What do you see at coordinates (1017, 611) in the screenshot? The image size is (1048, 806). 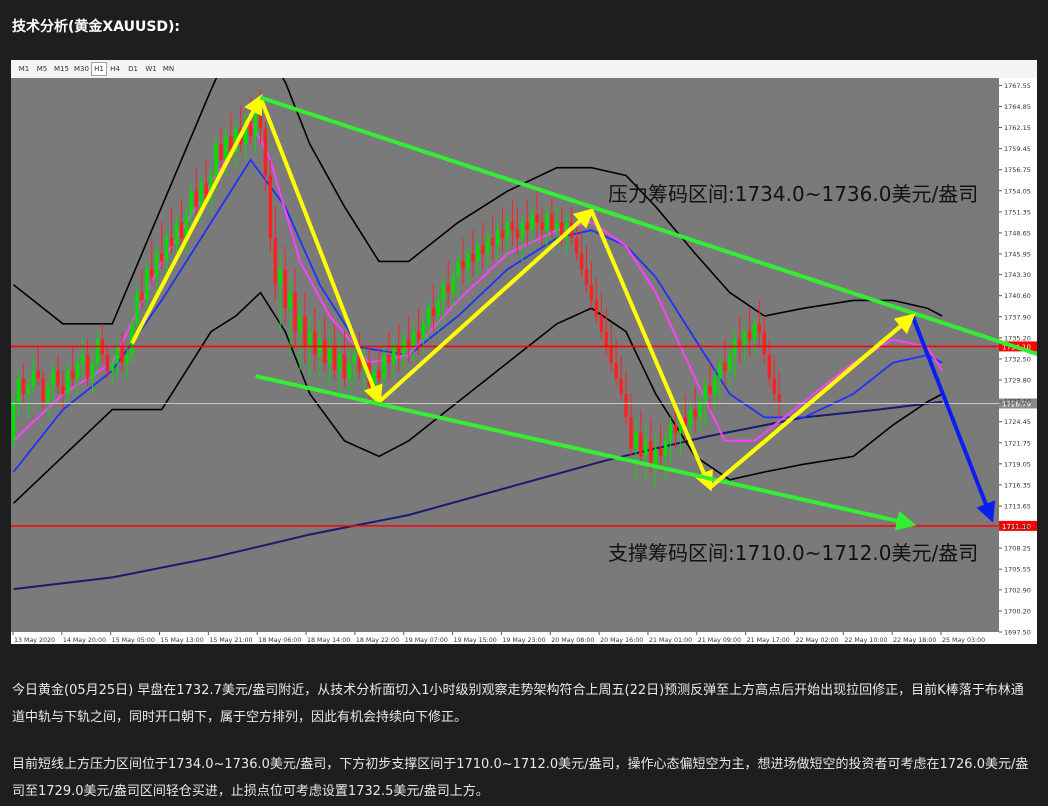 I see `y-tick-label: 1700.20` at bounding box center [1017, 611].